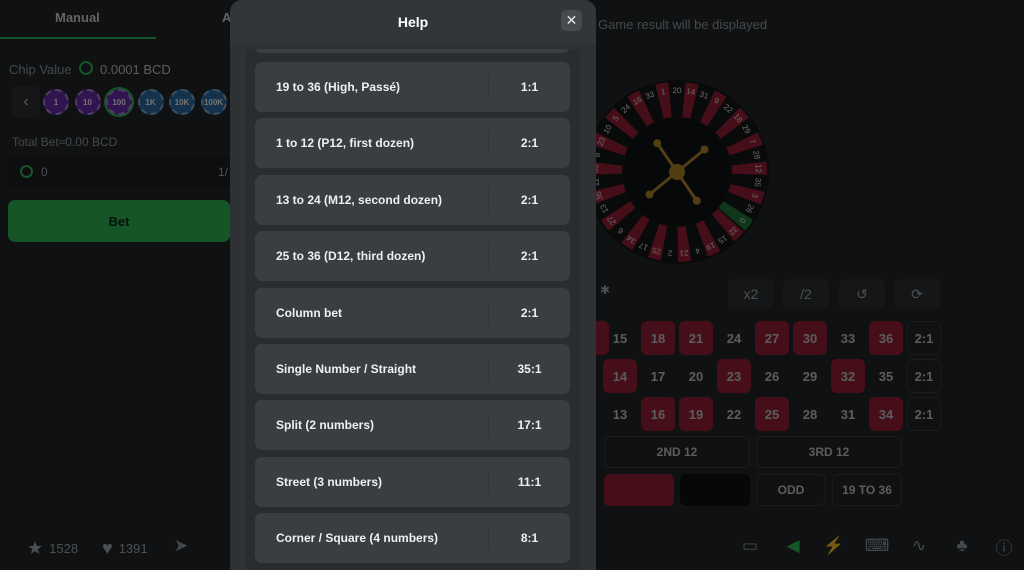 This screenshot has width=1024, height=570. What do you see at coordinates (150, 102) in the screenshot?
I see `chip-1K: 1K` at bounding box center [150, 102].